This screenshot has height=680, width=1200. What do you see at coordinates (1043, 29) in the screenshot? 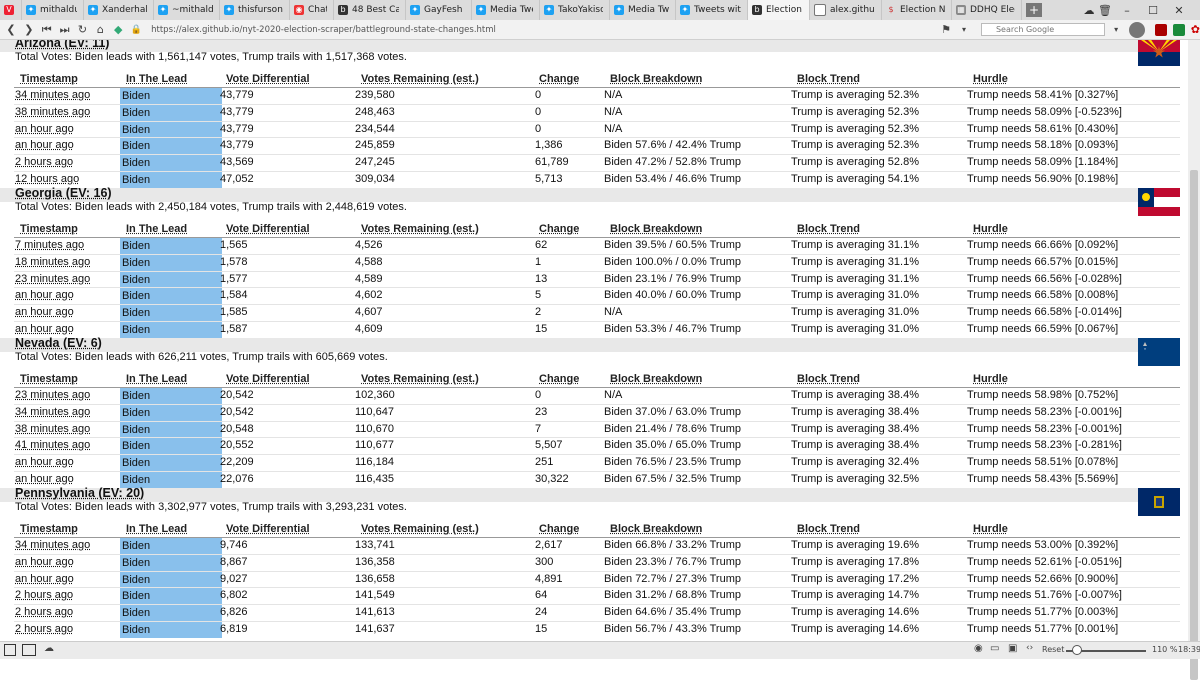
I see `search-input` at bounding box center [1043, 29].